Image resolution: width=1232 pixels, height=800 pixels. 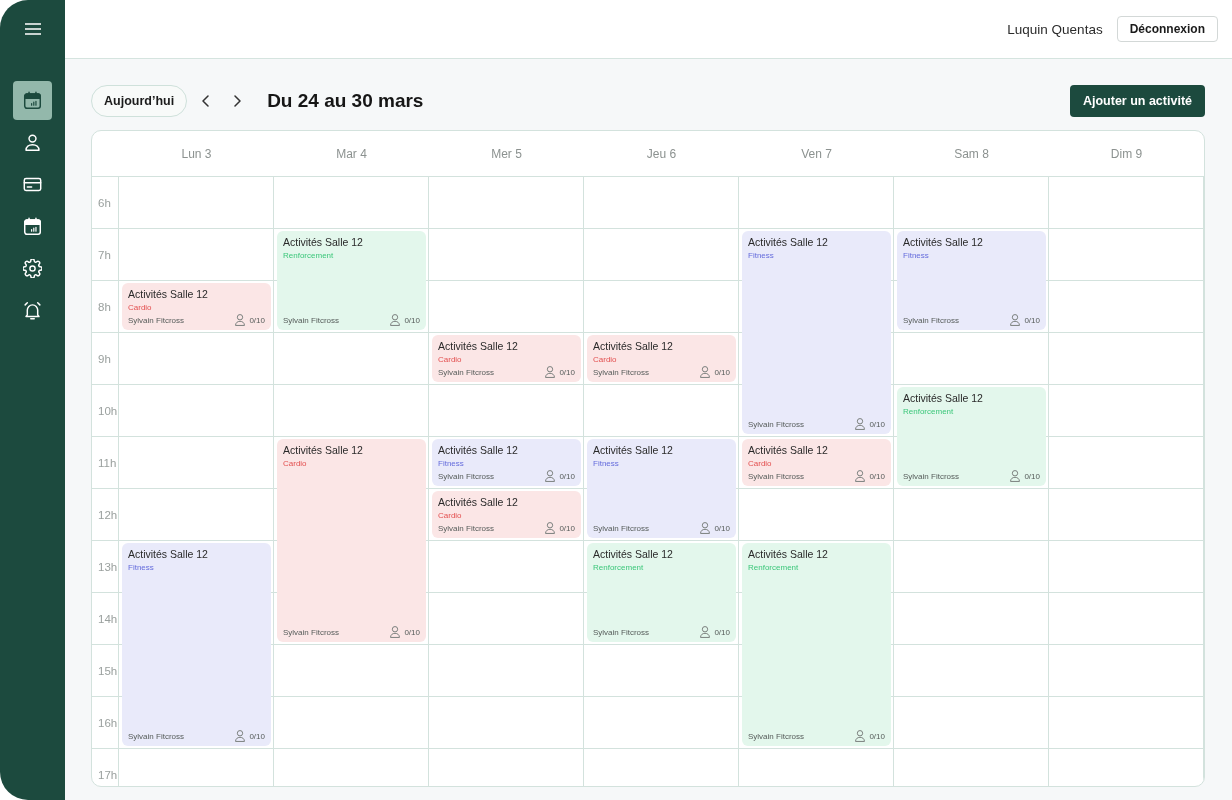 I want to click on day-header: Lun 3, so click(x=196, y=153).